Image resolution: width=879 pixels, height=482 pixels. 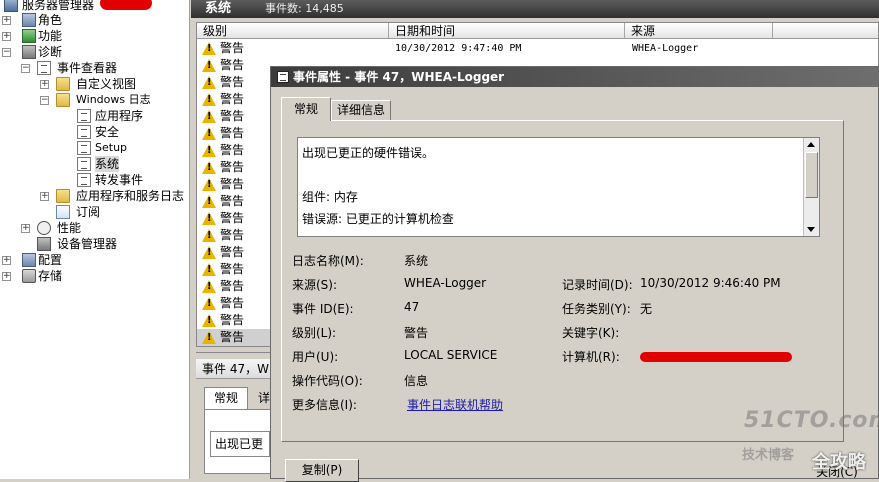 What do you see at coordinates (50, 36) in the screenshot?
I see `tree-label: 功能` at bounding box center [50, 36].